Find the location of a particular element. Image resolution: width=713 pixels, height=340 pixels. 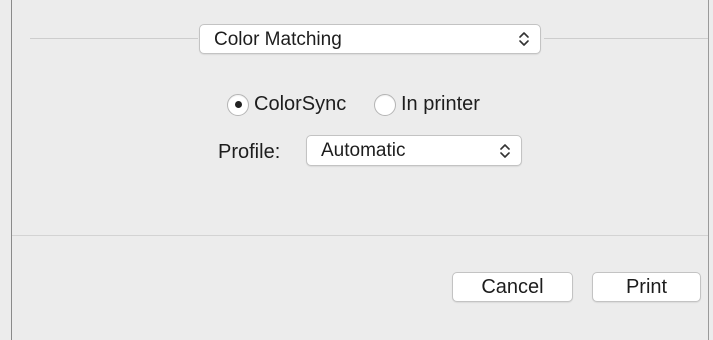

profile-label: Profile: is located at coordinates (249, 152).